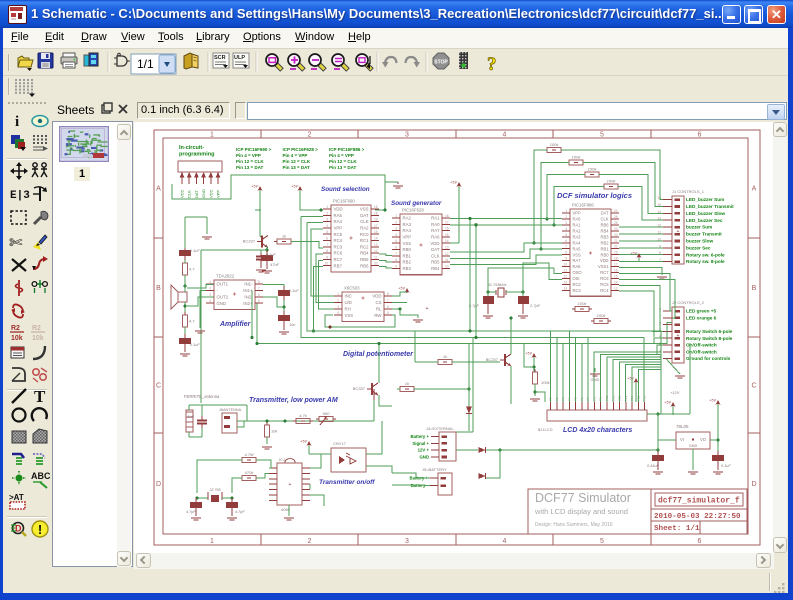 Image resolution: width=793 pixels, height=600 pixels. What do you see at coordinates (597, 430) in the screenshot?
I see `svg-text: LCD 4x20 characters` at bounding box center [597, 430].